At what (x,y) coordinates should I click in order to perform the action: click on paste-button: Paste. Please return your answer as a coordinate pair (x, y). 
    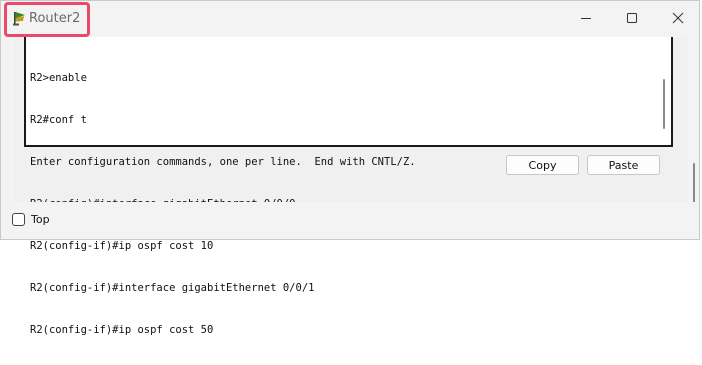
    Looking at the image, I should click on (623, 165).